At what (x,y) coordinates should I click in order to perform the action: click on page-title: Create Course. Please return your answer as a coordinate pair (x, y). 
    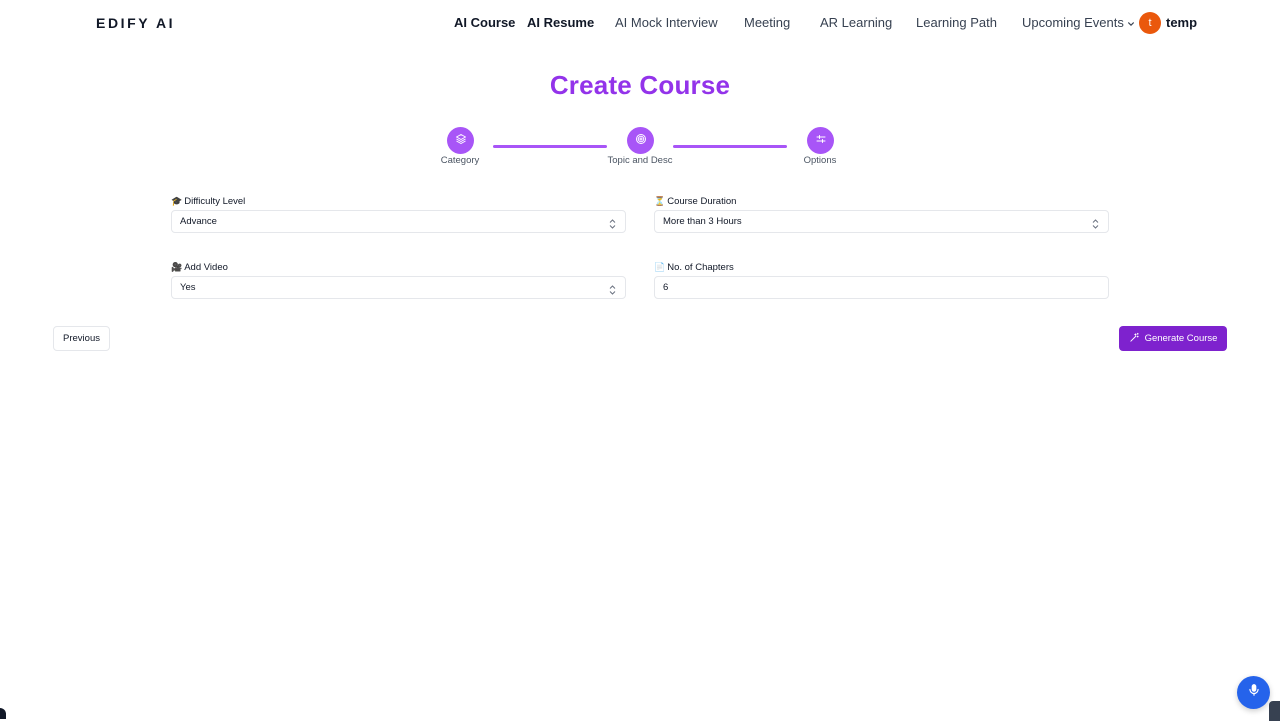
    Looking at the image, I should click on (640, 85).